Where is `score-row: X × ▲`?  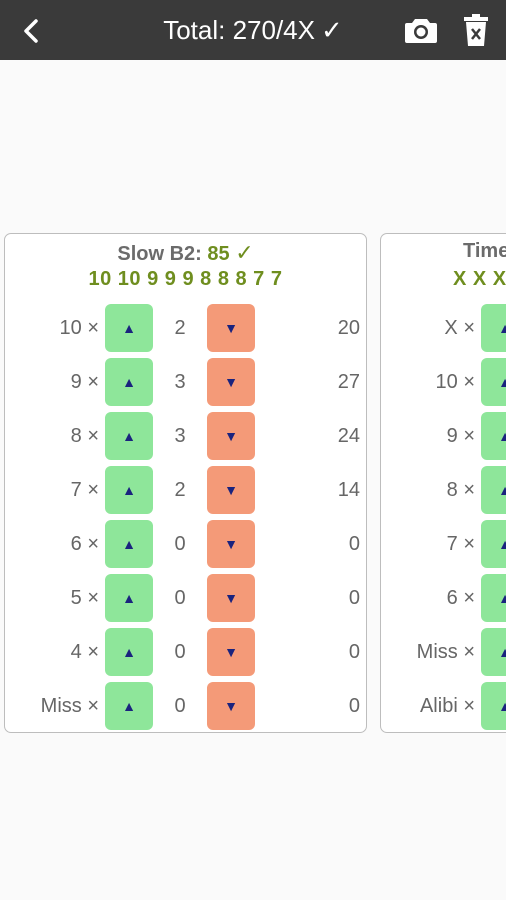 score-row: X × ▲ is located at coordinates (443, 328).